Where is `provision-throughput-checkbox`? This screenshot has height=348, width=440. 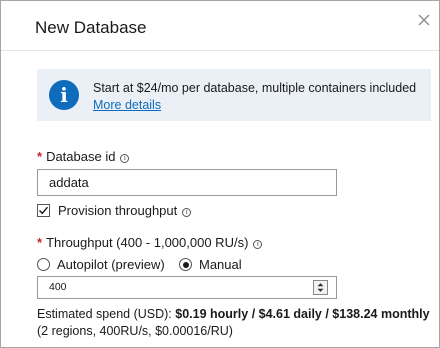 provision-throughput-checkbox is located at coordinates (43, 210).